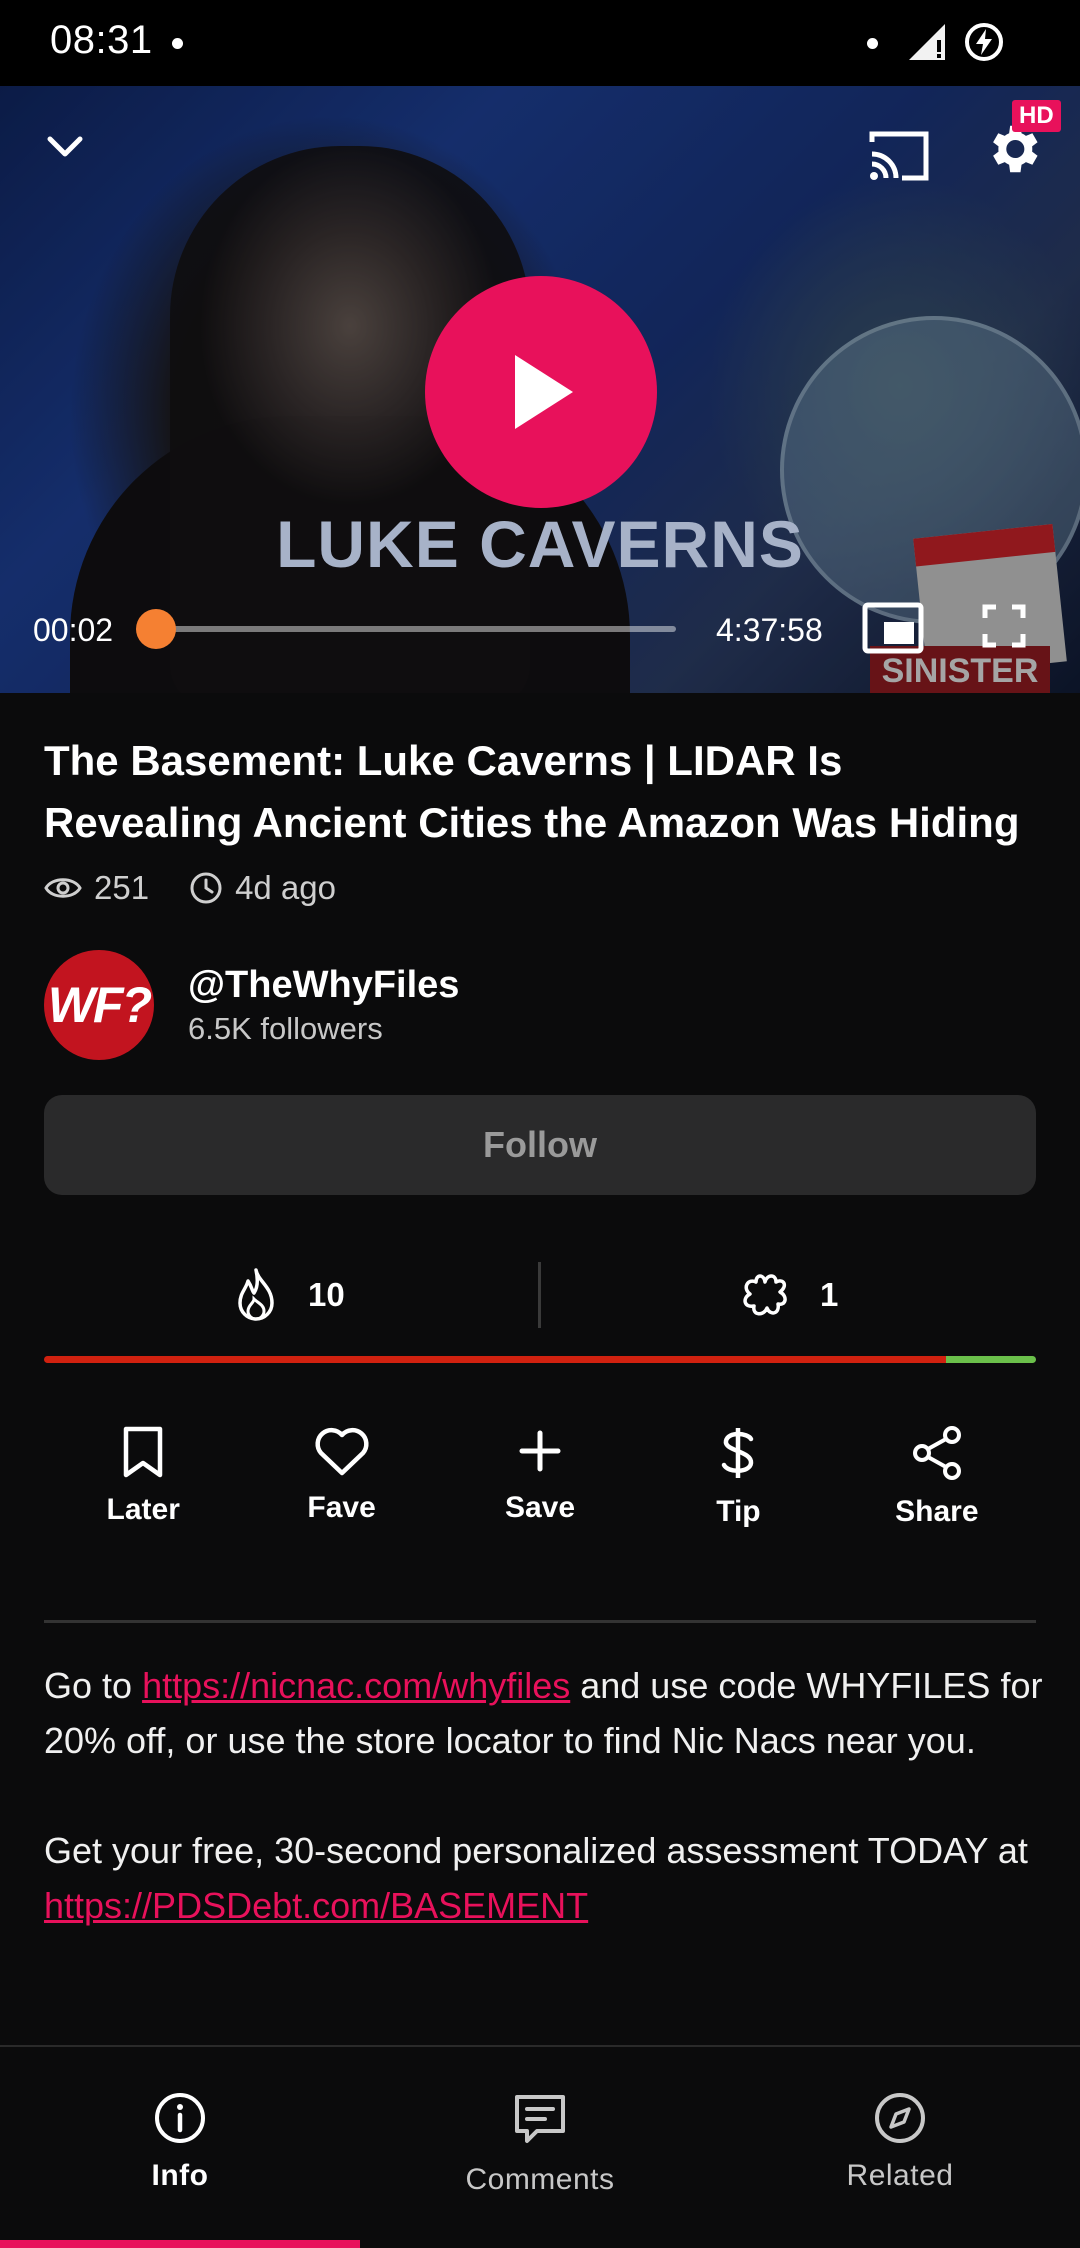 This screenshot has width=1080, height=2248. What do you see at coordinates (540, 1145) in the screenshot?
I see `follow-button: Follow` at bounding box center [540, 1145].